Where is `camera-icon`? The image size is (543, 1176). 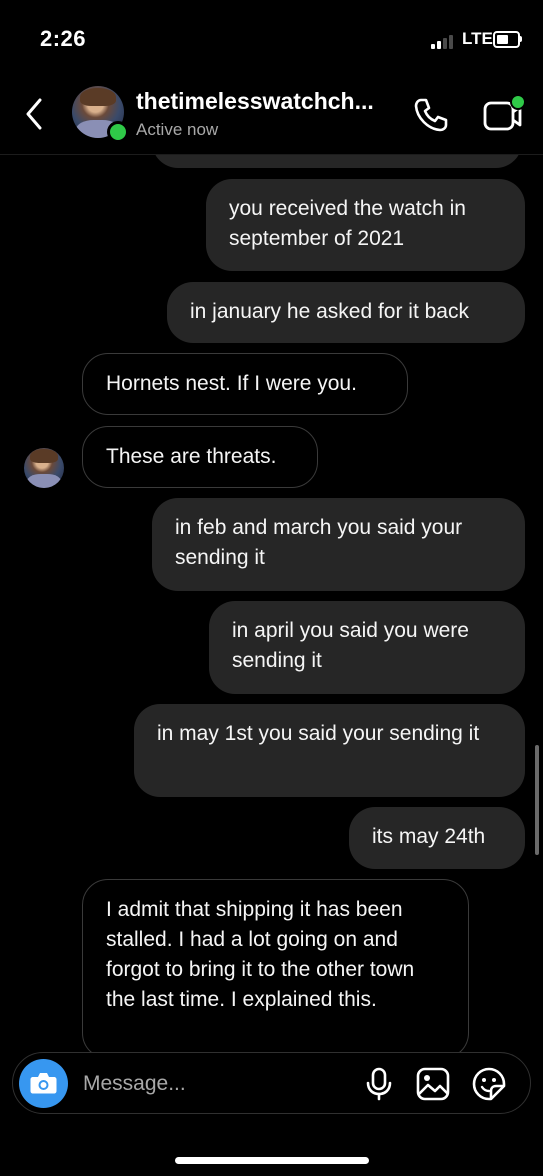
camera-icon is located at coordinates (43, 1083).